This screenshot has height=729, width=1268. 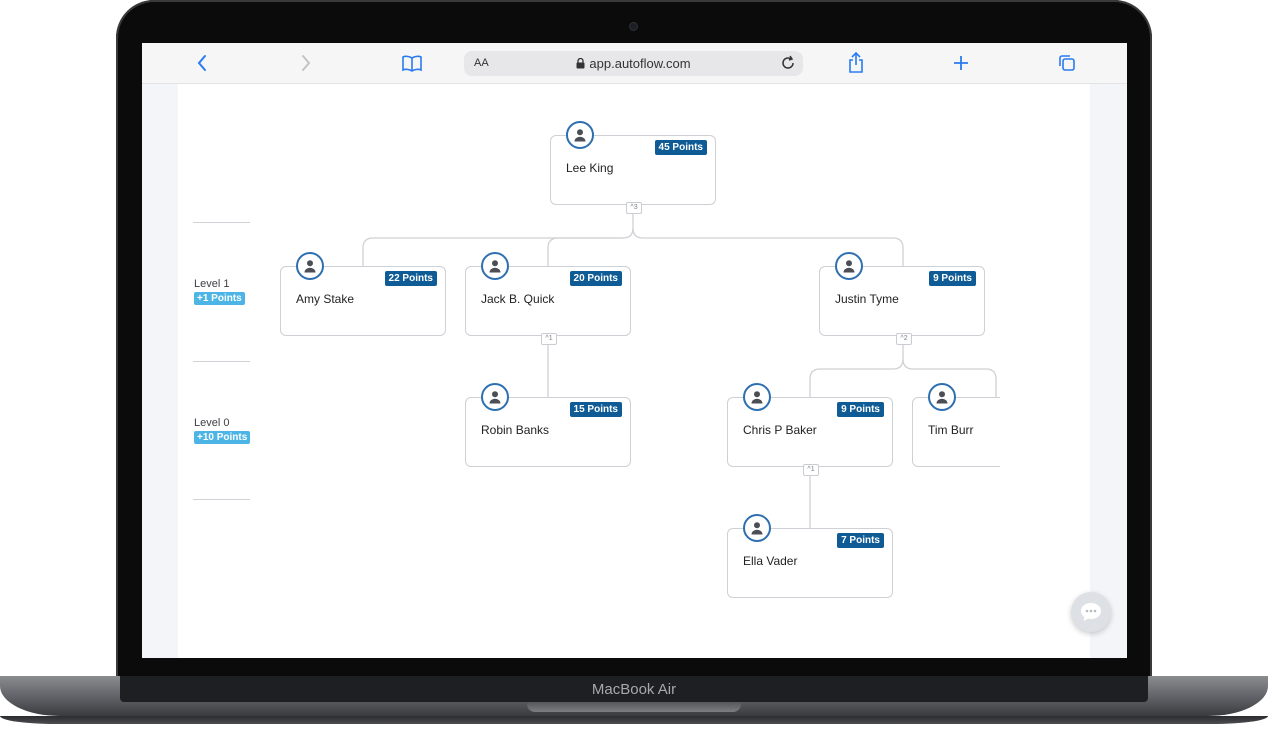 I want to click on node-name: Robin Banks, so click(x=515, y=430).